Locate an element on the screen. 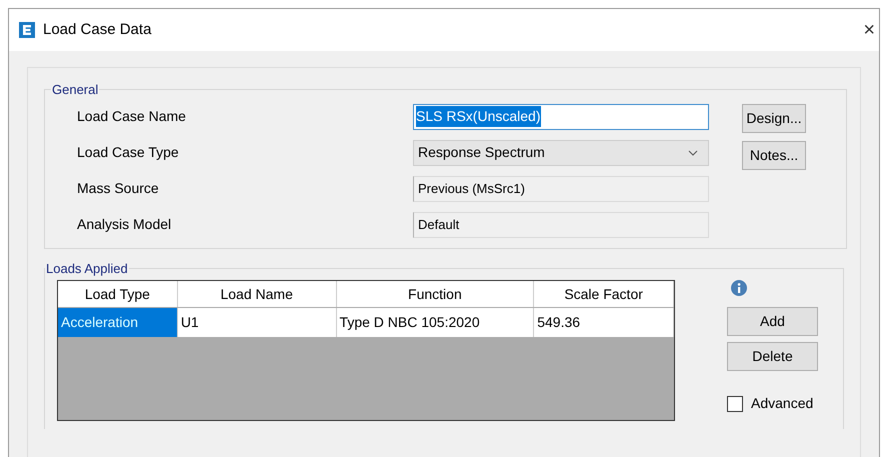  field-label: Analysis Model is located at coordinates (124, 224).